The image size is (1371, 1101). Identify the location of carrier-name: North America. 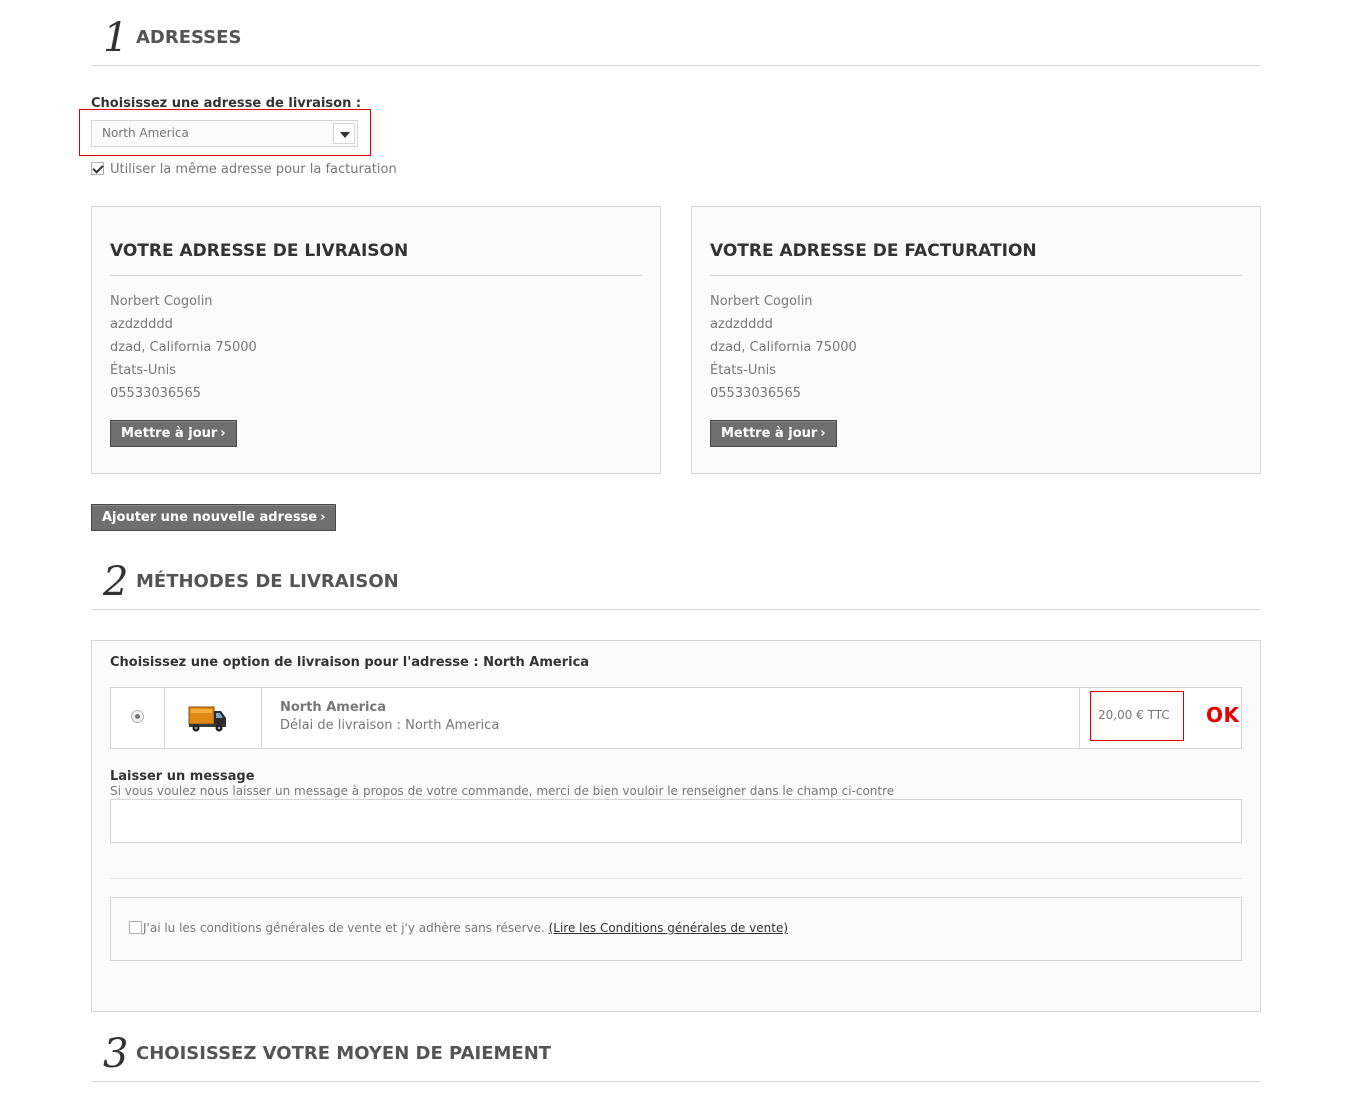
(333, 707).